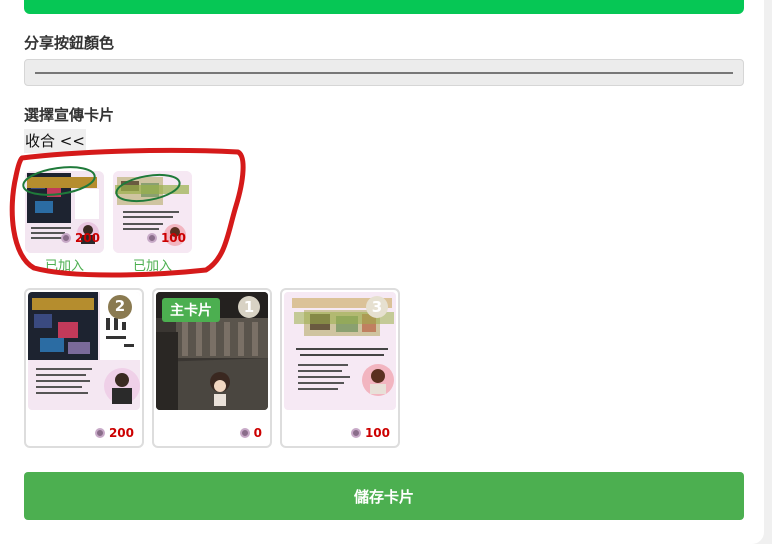 The width and height of the screenshot is (772, 544). What do you see at coordinates (384, 496) in the screenshot?
I see `save-card-button: 儲存卡片` at bounding box center [384, 496].